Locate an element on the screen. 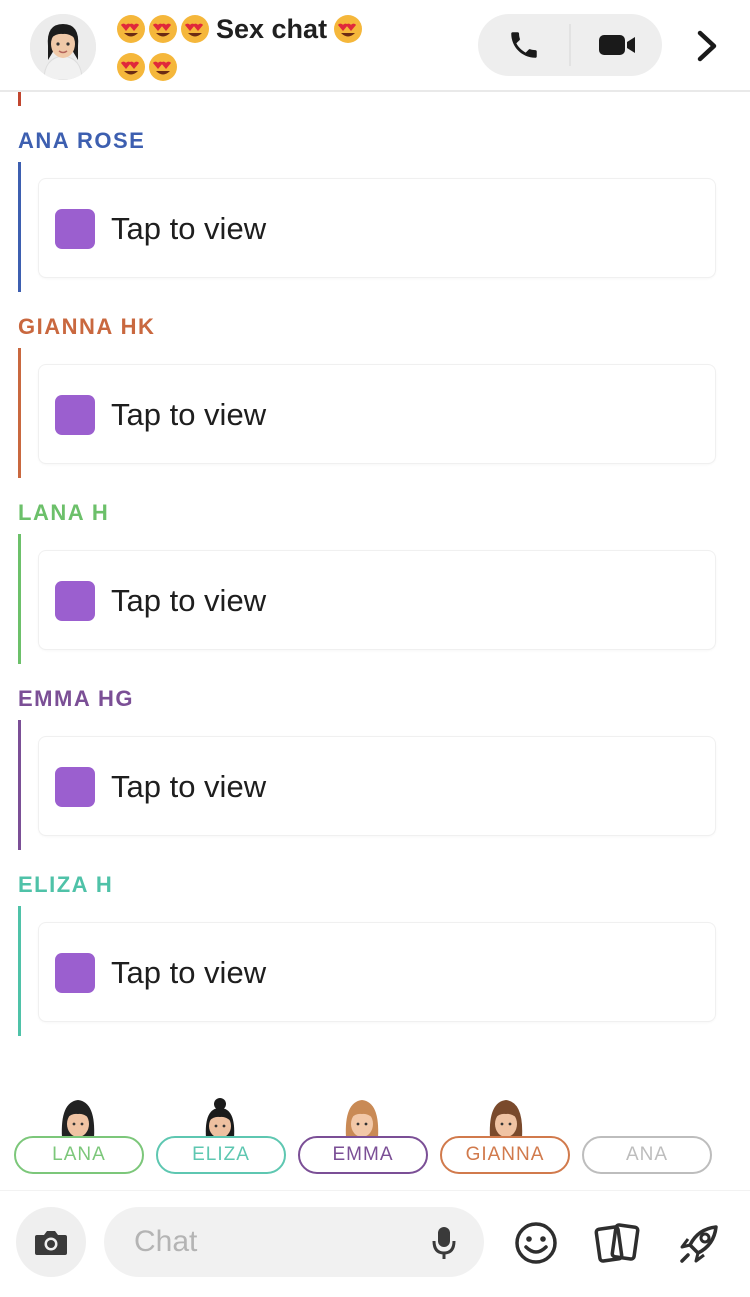 Image resolution: width=750 pixels, height=1297 pixels. participant-name: ANA is located at coordinates (647, 1154).